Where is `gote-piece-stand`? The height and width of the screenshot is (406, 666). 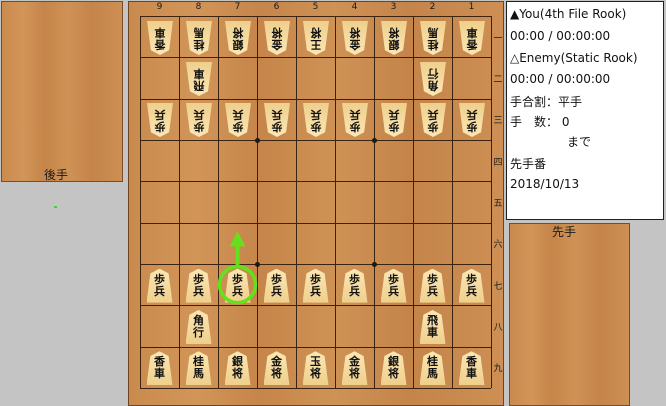
gote-piece-stand is located at coordinates (62, 91).